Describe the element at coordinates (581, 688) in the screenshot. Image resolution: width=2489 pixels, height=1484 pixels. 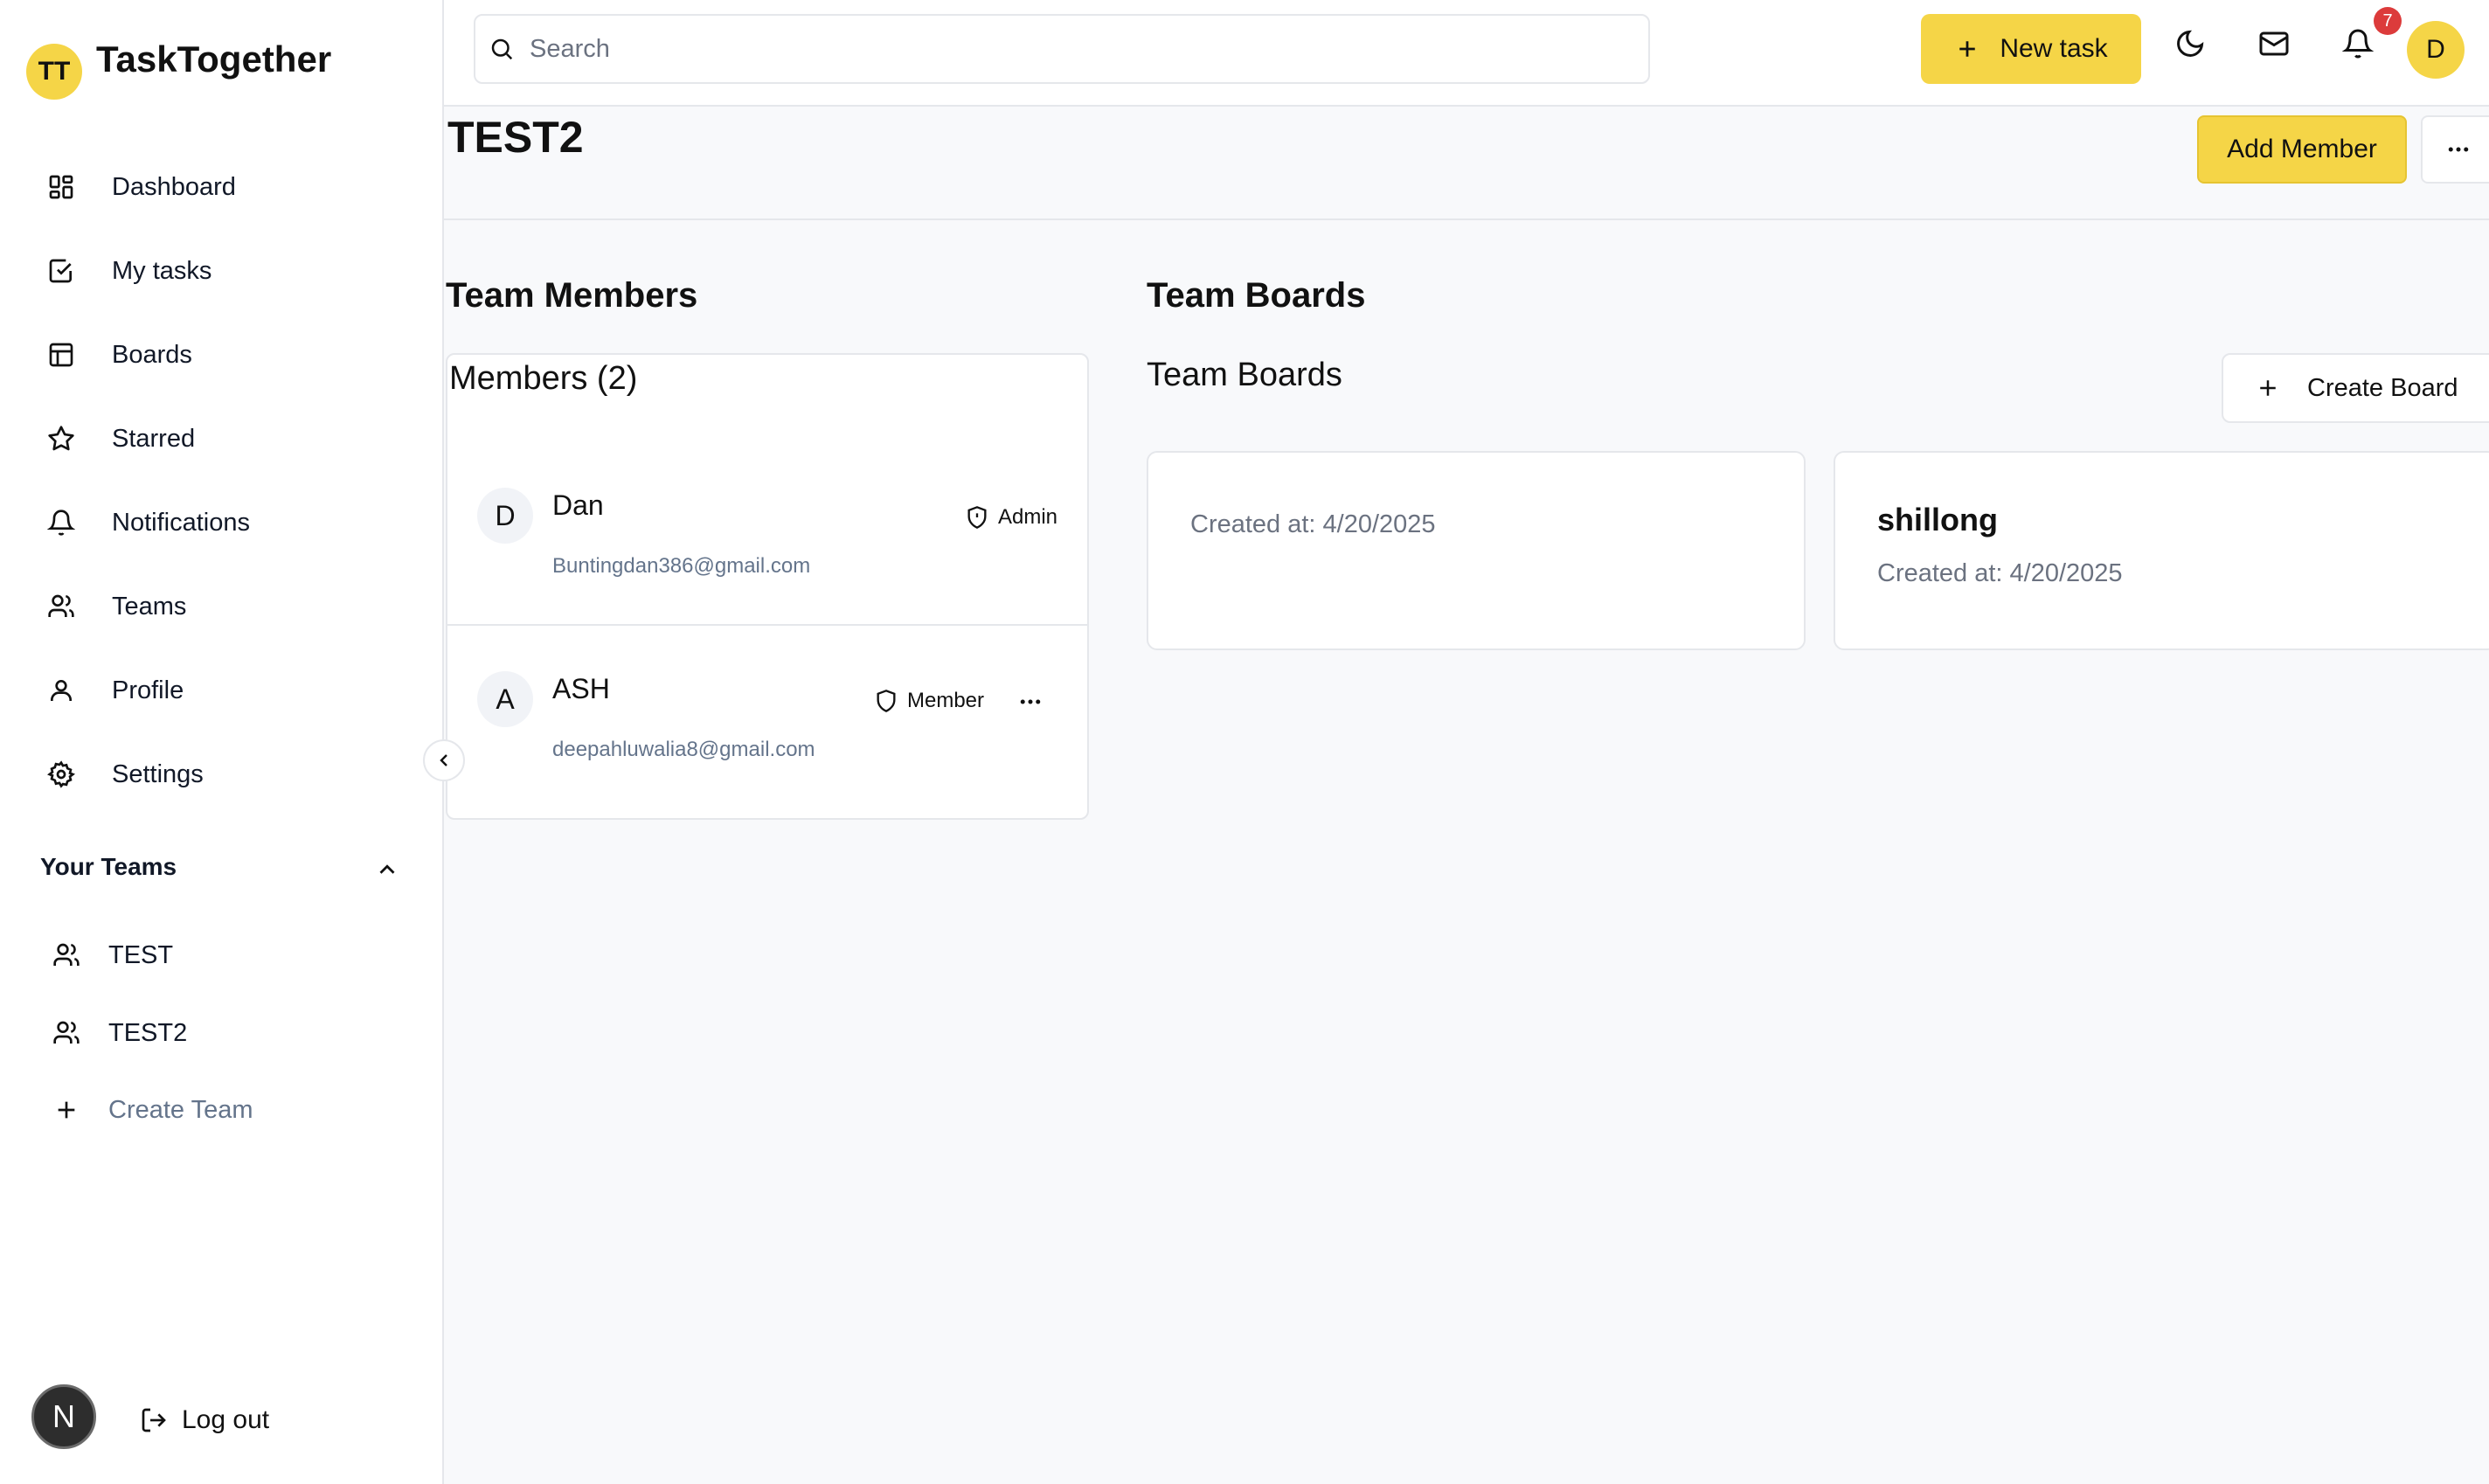
I see `member-name: ASH` at that location.